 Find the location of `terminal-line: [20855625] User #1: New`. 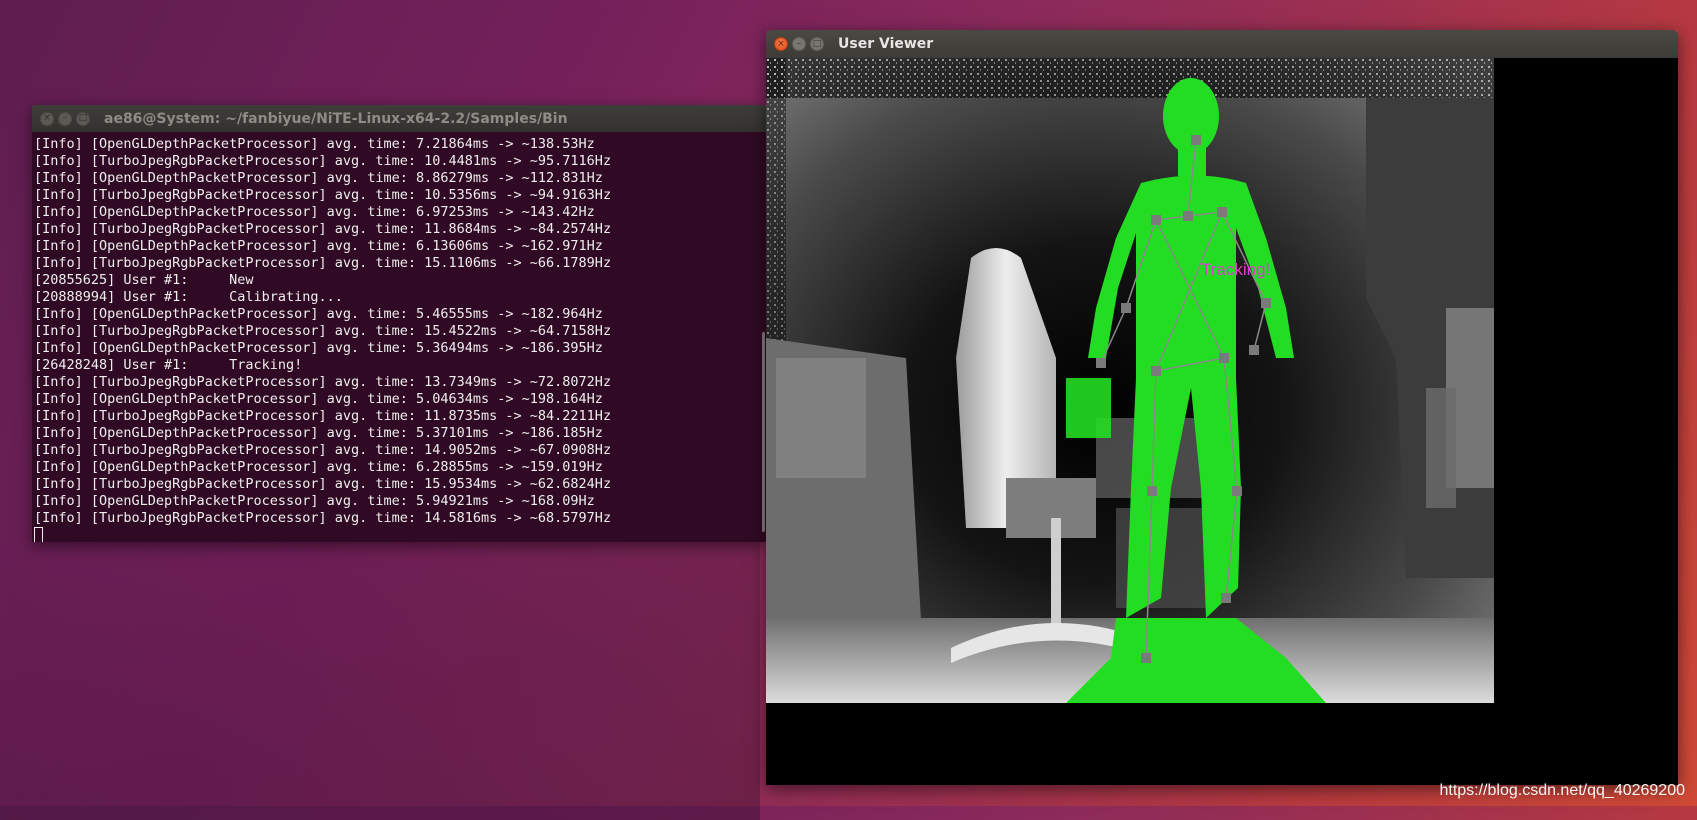

terminal-line: [20855625] User #1: New is located at coordinates (144, 280).